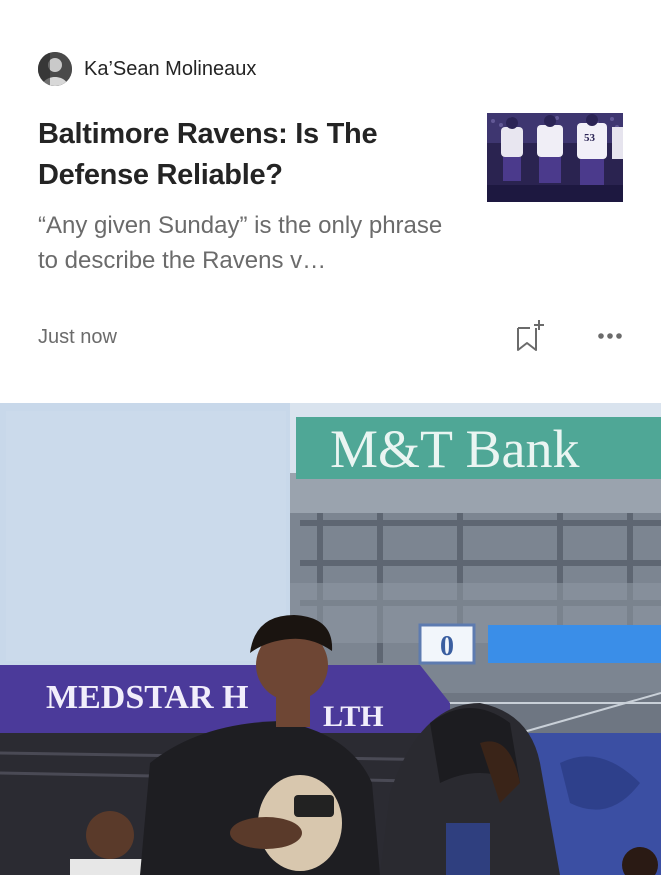 The image size is (661, 875). I want to click on thumbnail-jersey-number: 53, so click(590, 138).